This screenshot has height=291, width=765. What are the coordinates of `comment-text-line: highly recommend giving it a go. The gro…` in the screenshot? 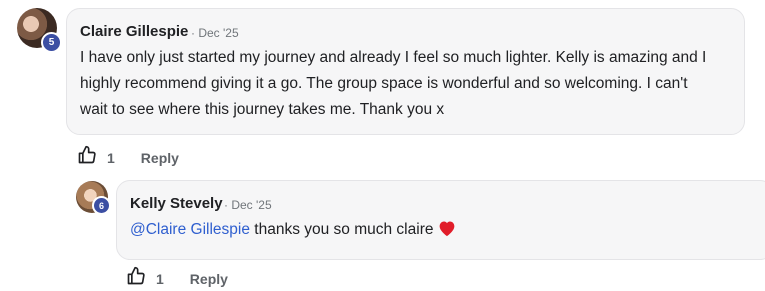 It's located at (384, 83).